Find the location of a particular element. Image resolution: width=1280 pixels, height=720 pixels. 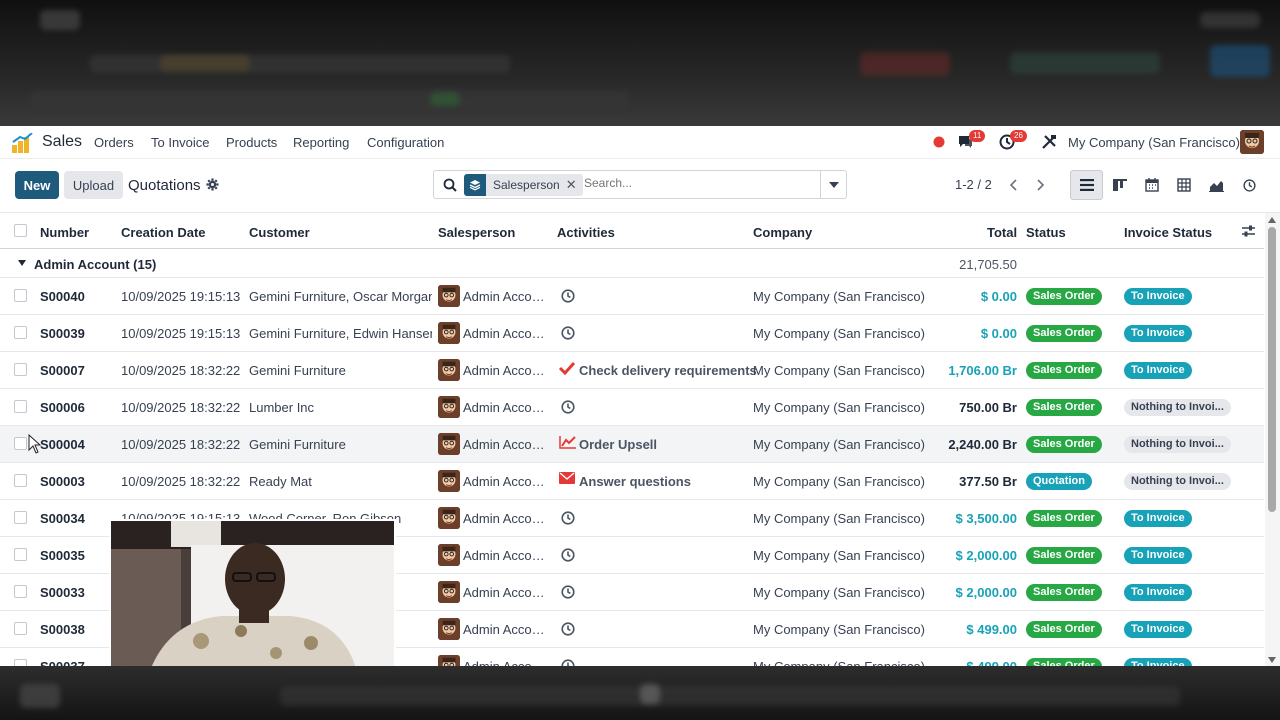

salesperson-avatar is located at coordinates (449, 660).